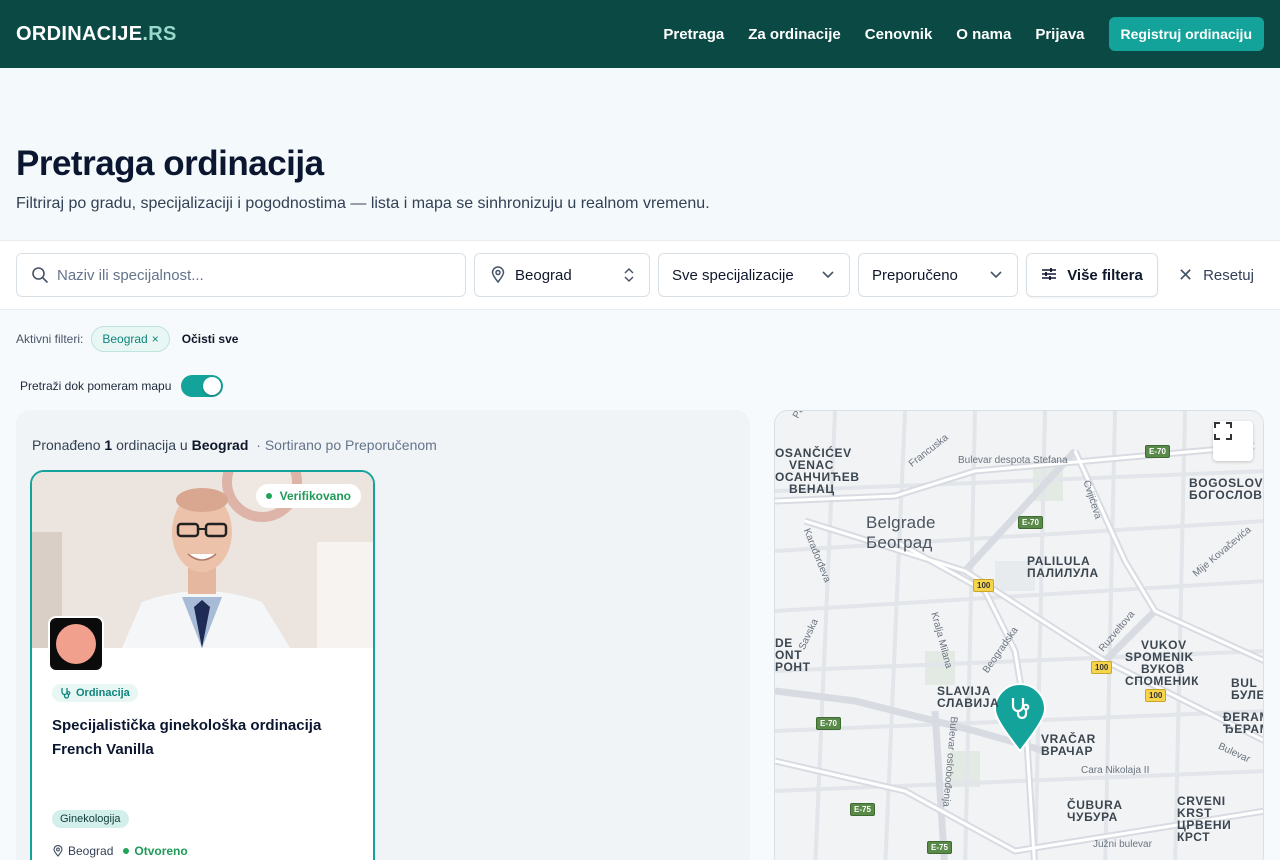 The width and height of the screenshot is (1280, 860). Describe the element at coordinates (498, 275) in the screenshot. I see `location-pin-icon` at that location.